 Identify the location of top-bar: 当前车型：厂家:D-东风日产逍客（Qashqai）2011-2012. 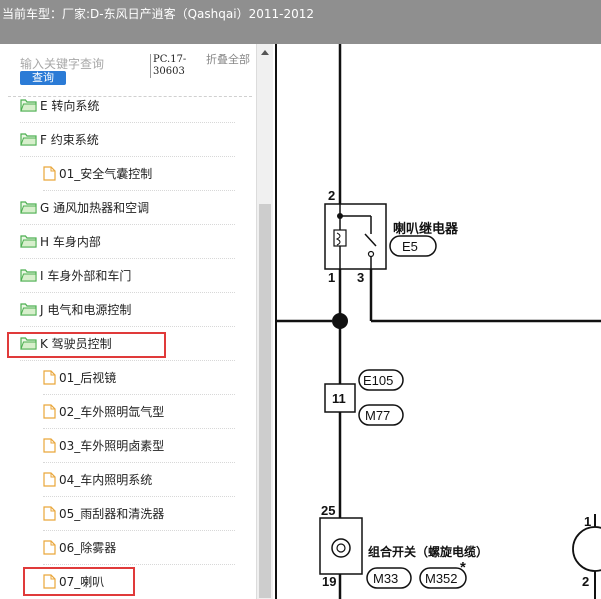
(300, 22).